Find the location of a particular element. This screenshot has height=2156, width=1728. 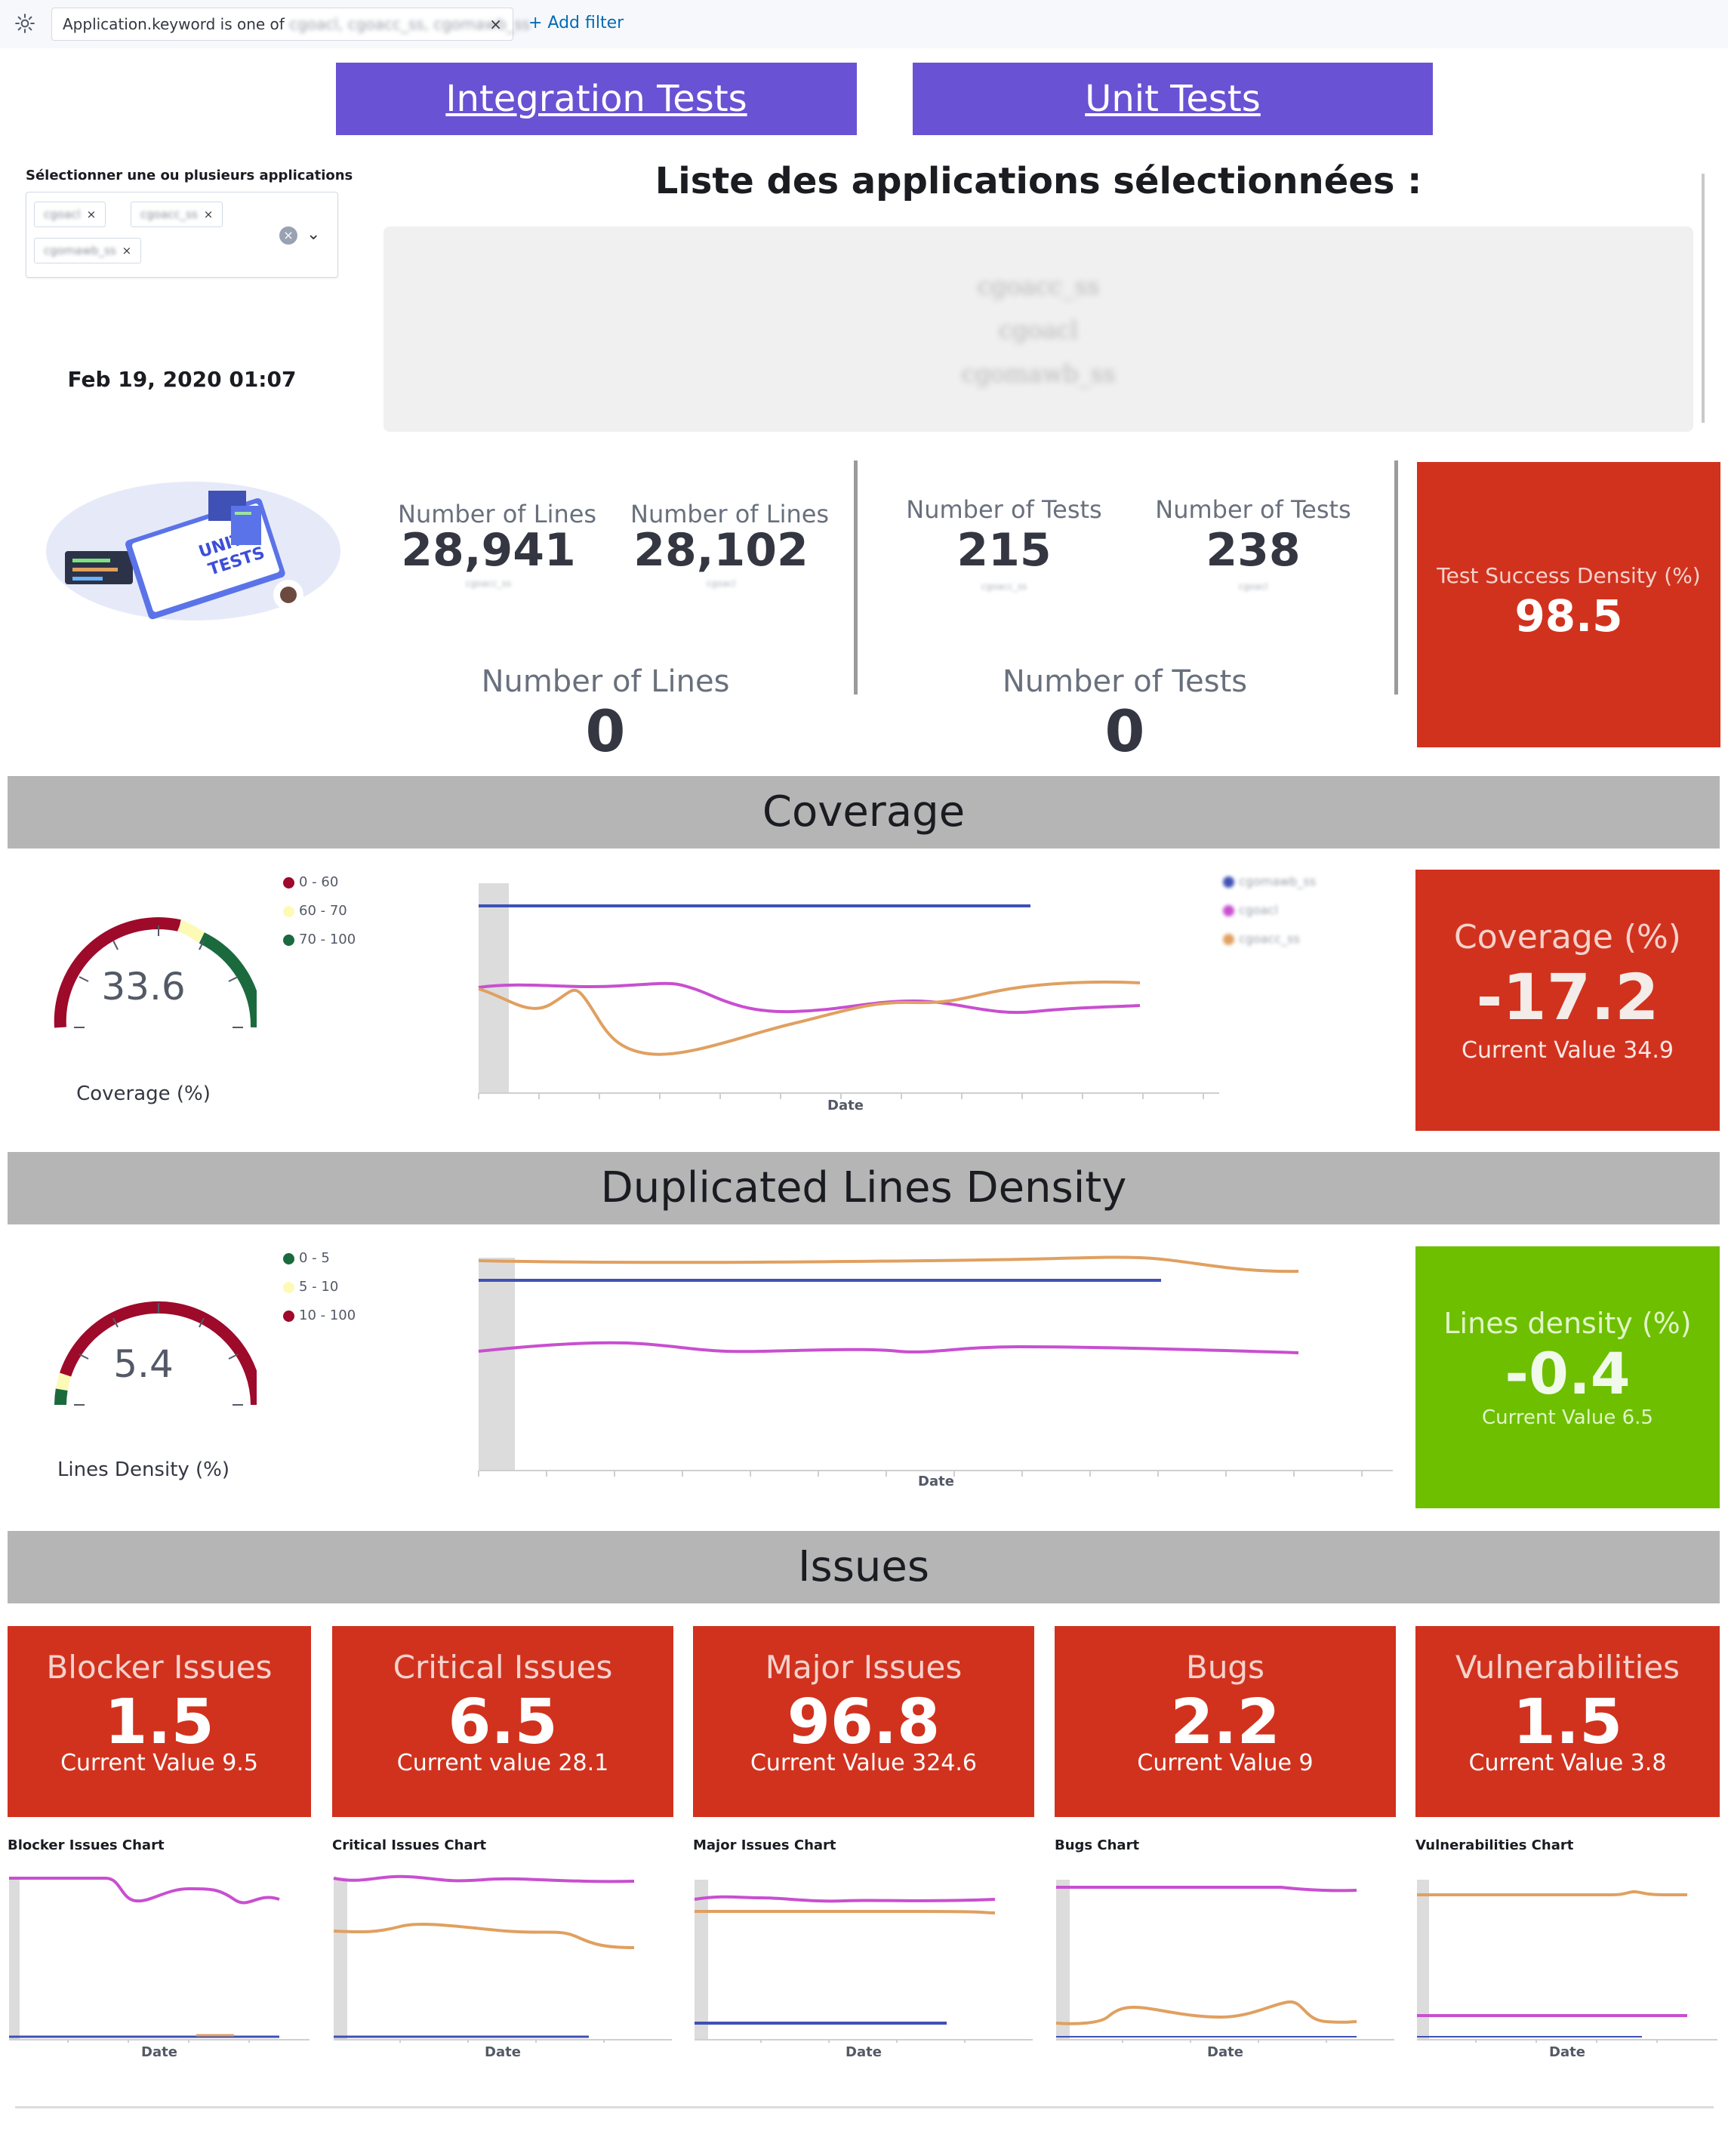

coverage-gauge-label: Coverage (%) is located at coordinates (143, 1094).